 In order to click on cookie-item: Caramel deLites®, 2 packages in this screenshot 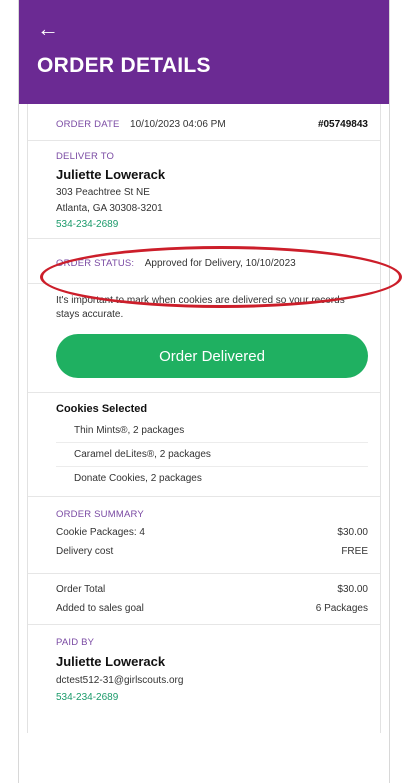, I will do `click(212, 455)`.